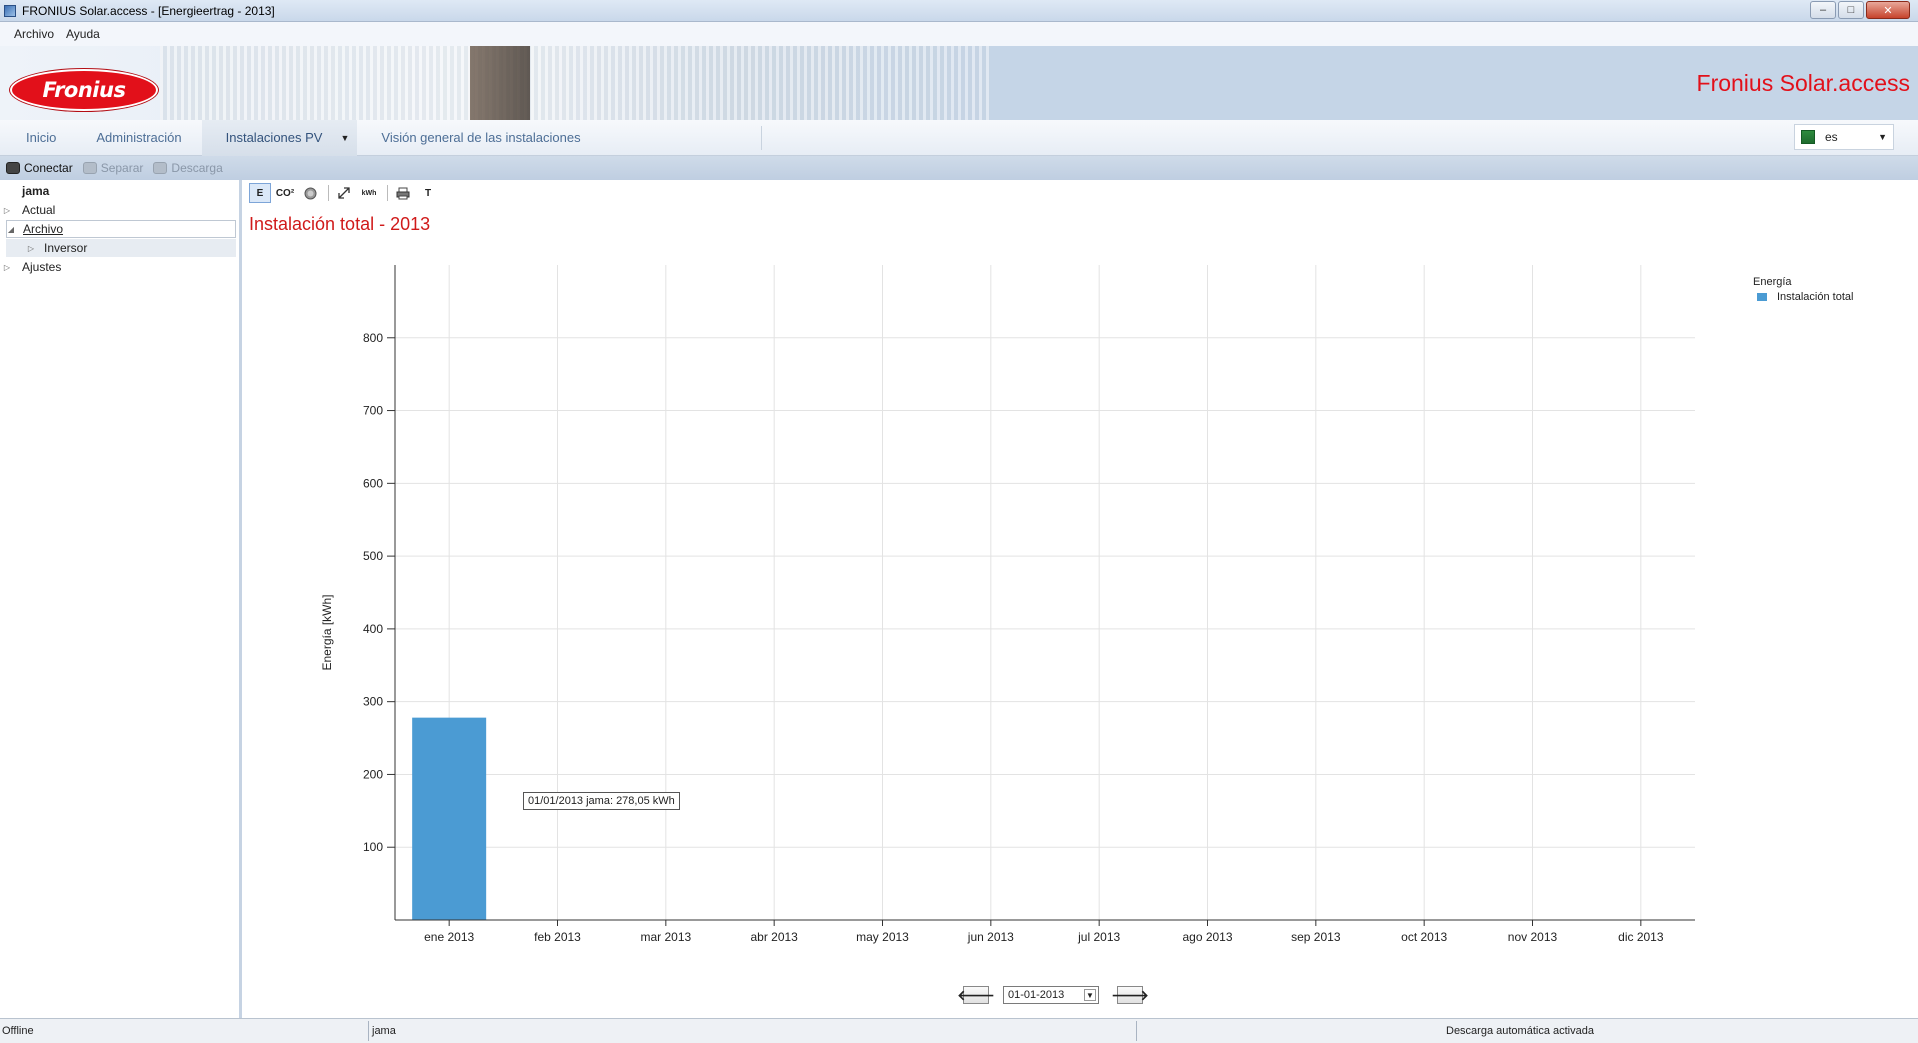 Image resolution: width=1918 pixels, height=1043 pixels. Describe the element at coordinates (1831, 137) in the screenshot. I see `language-value: es` at that location.